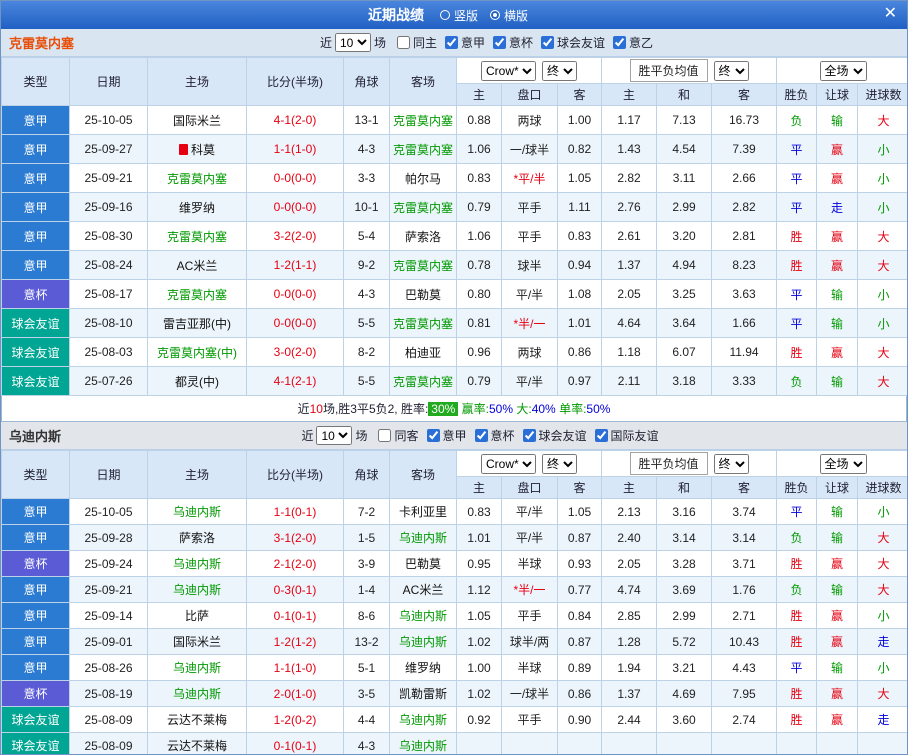 This screenshot has width=908, height=755. What do you see at coordinates (196, 746) in the screenshot?
I see `team-name-text: 云达不莱梅` at bounding box center [196, 746].